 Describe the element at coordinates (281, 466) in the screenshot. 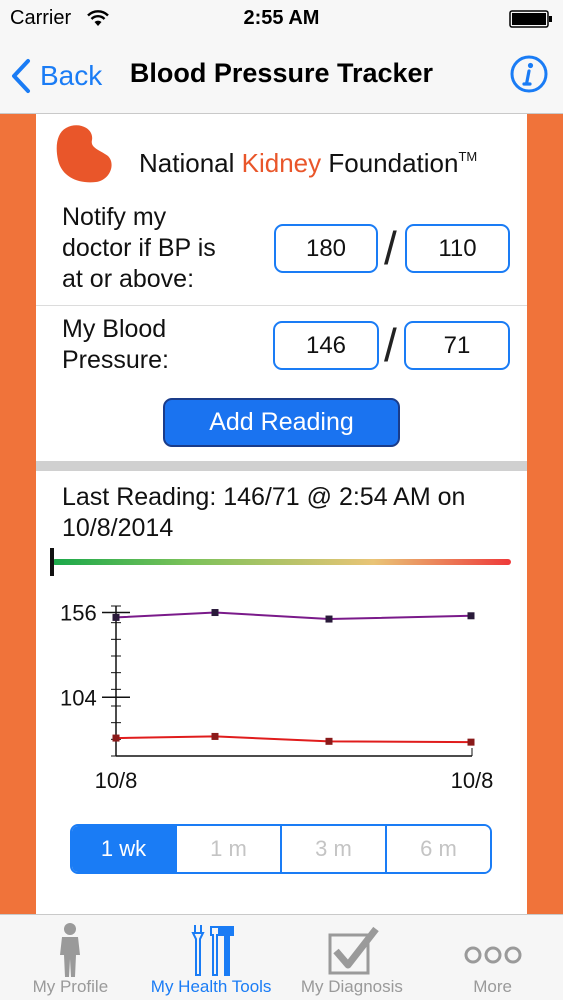

I see `section-divider` at that location.